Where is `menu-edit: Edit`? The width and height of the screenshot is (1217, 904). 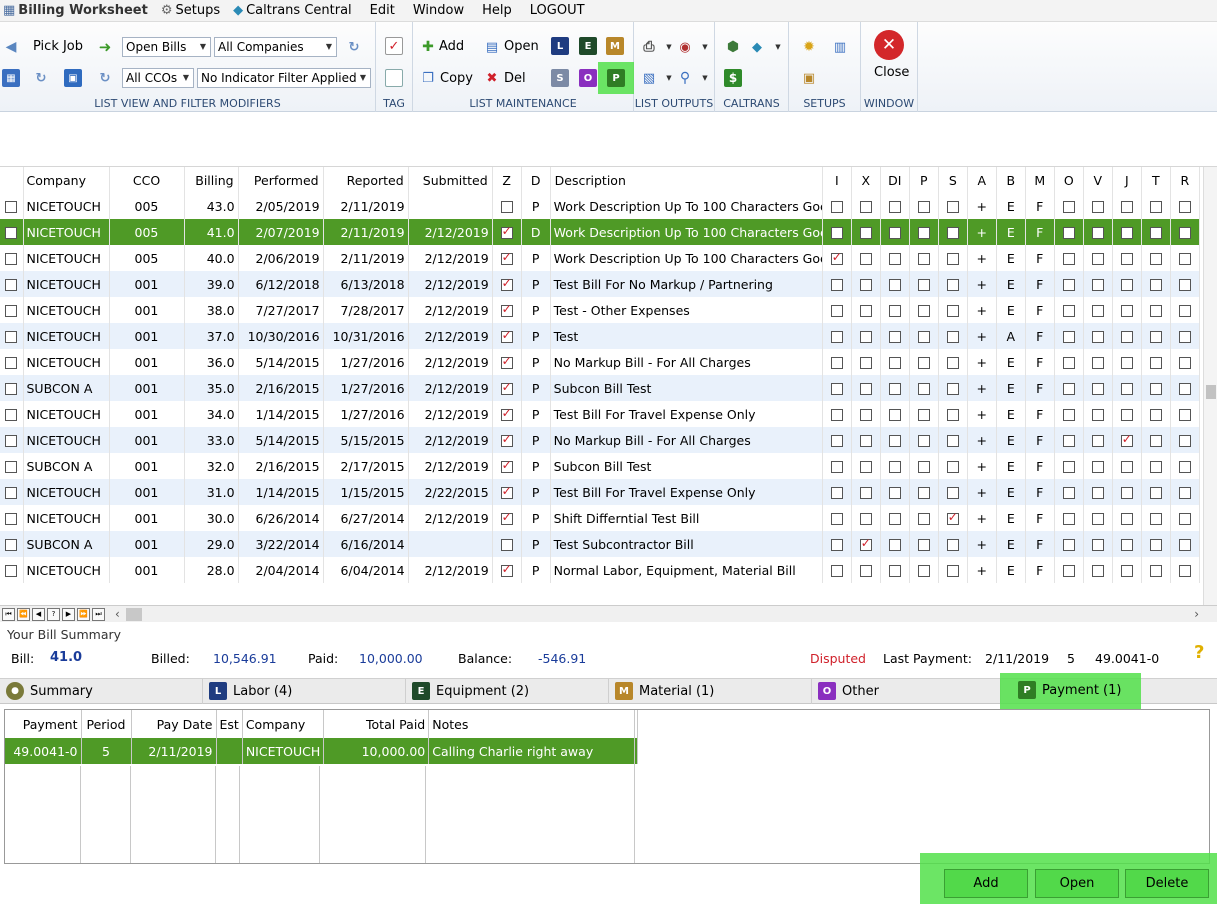 menu-edit: Edit is located at coordinates (382, 11).